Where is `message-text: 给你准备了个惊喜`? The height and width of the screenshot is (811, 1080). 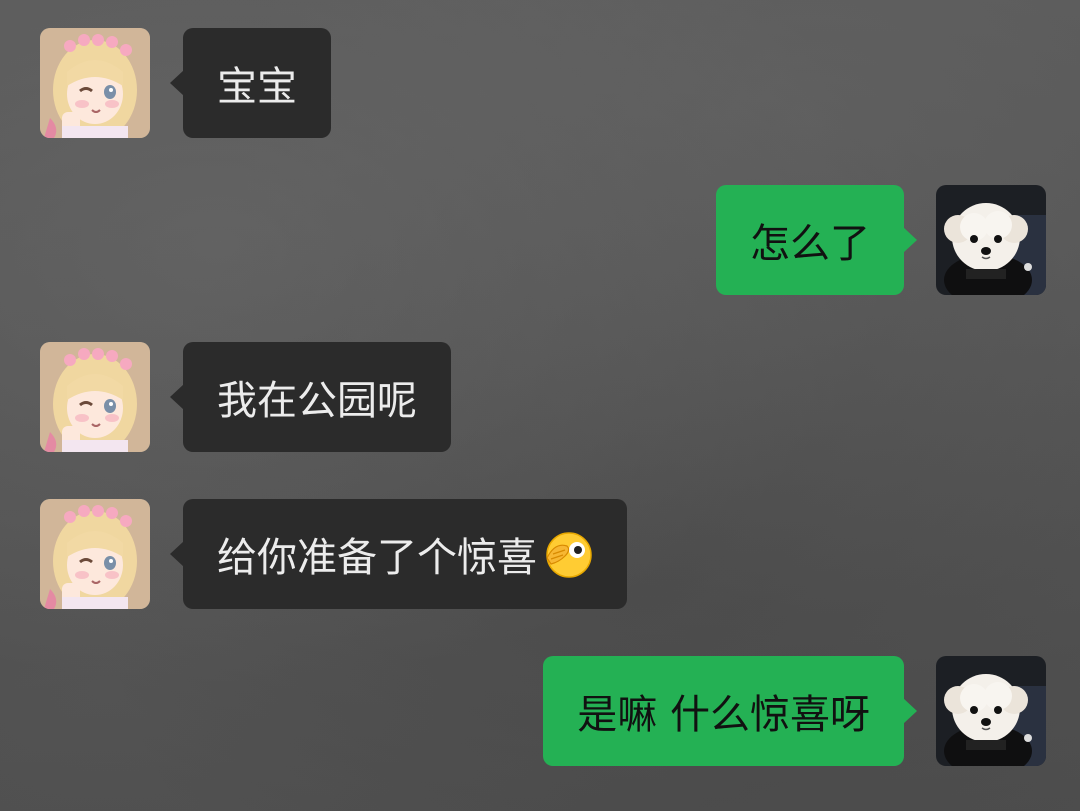
message-text: 给你准备了个惊喜 is located at coordinates (377, 558).